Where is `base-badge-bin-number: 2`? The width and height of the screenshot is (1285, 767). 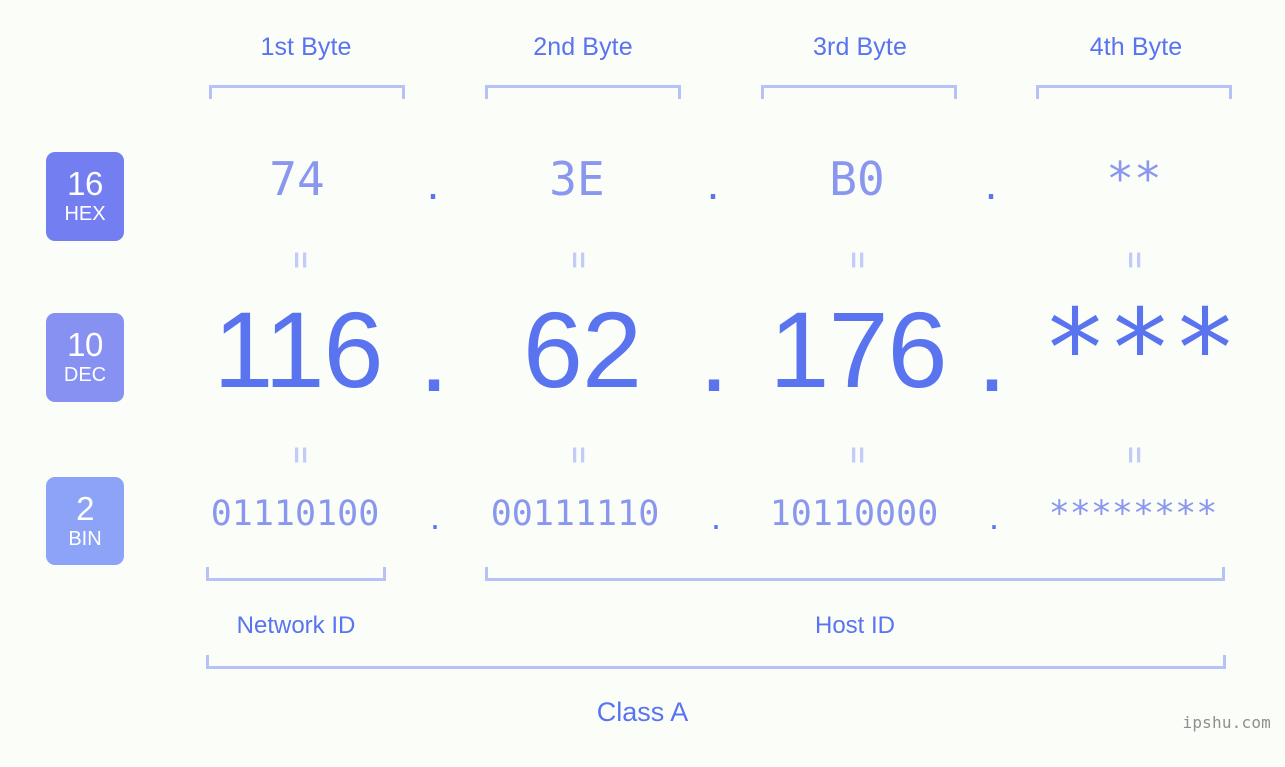 base-badge-bin-number: 2 is located at coordinates (85, 508).